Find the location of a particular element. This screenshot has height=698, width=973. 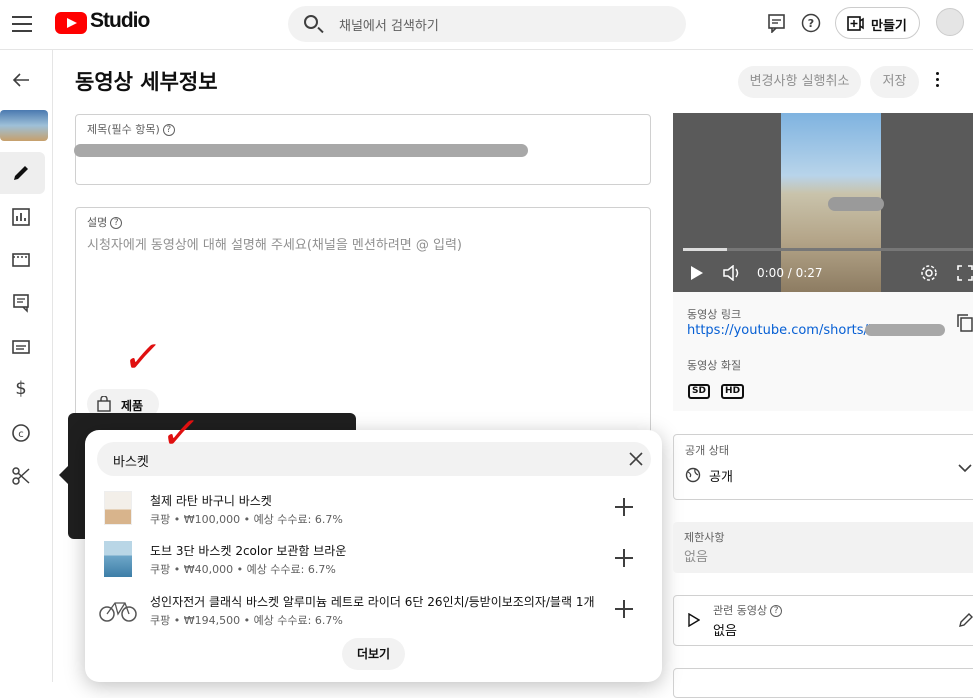

shopping-bag-icon is located at coordinates (104, 404).